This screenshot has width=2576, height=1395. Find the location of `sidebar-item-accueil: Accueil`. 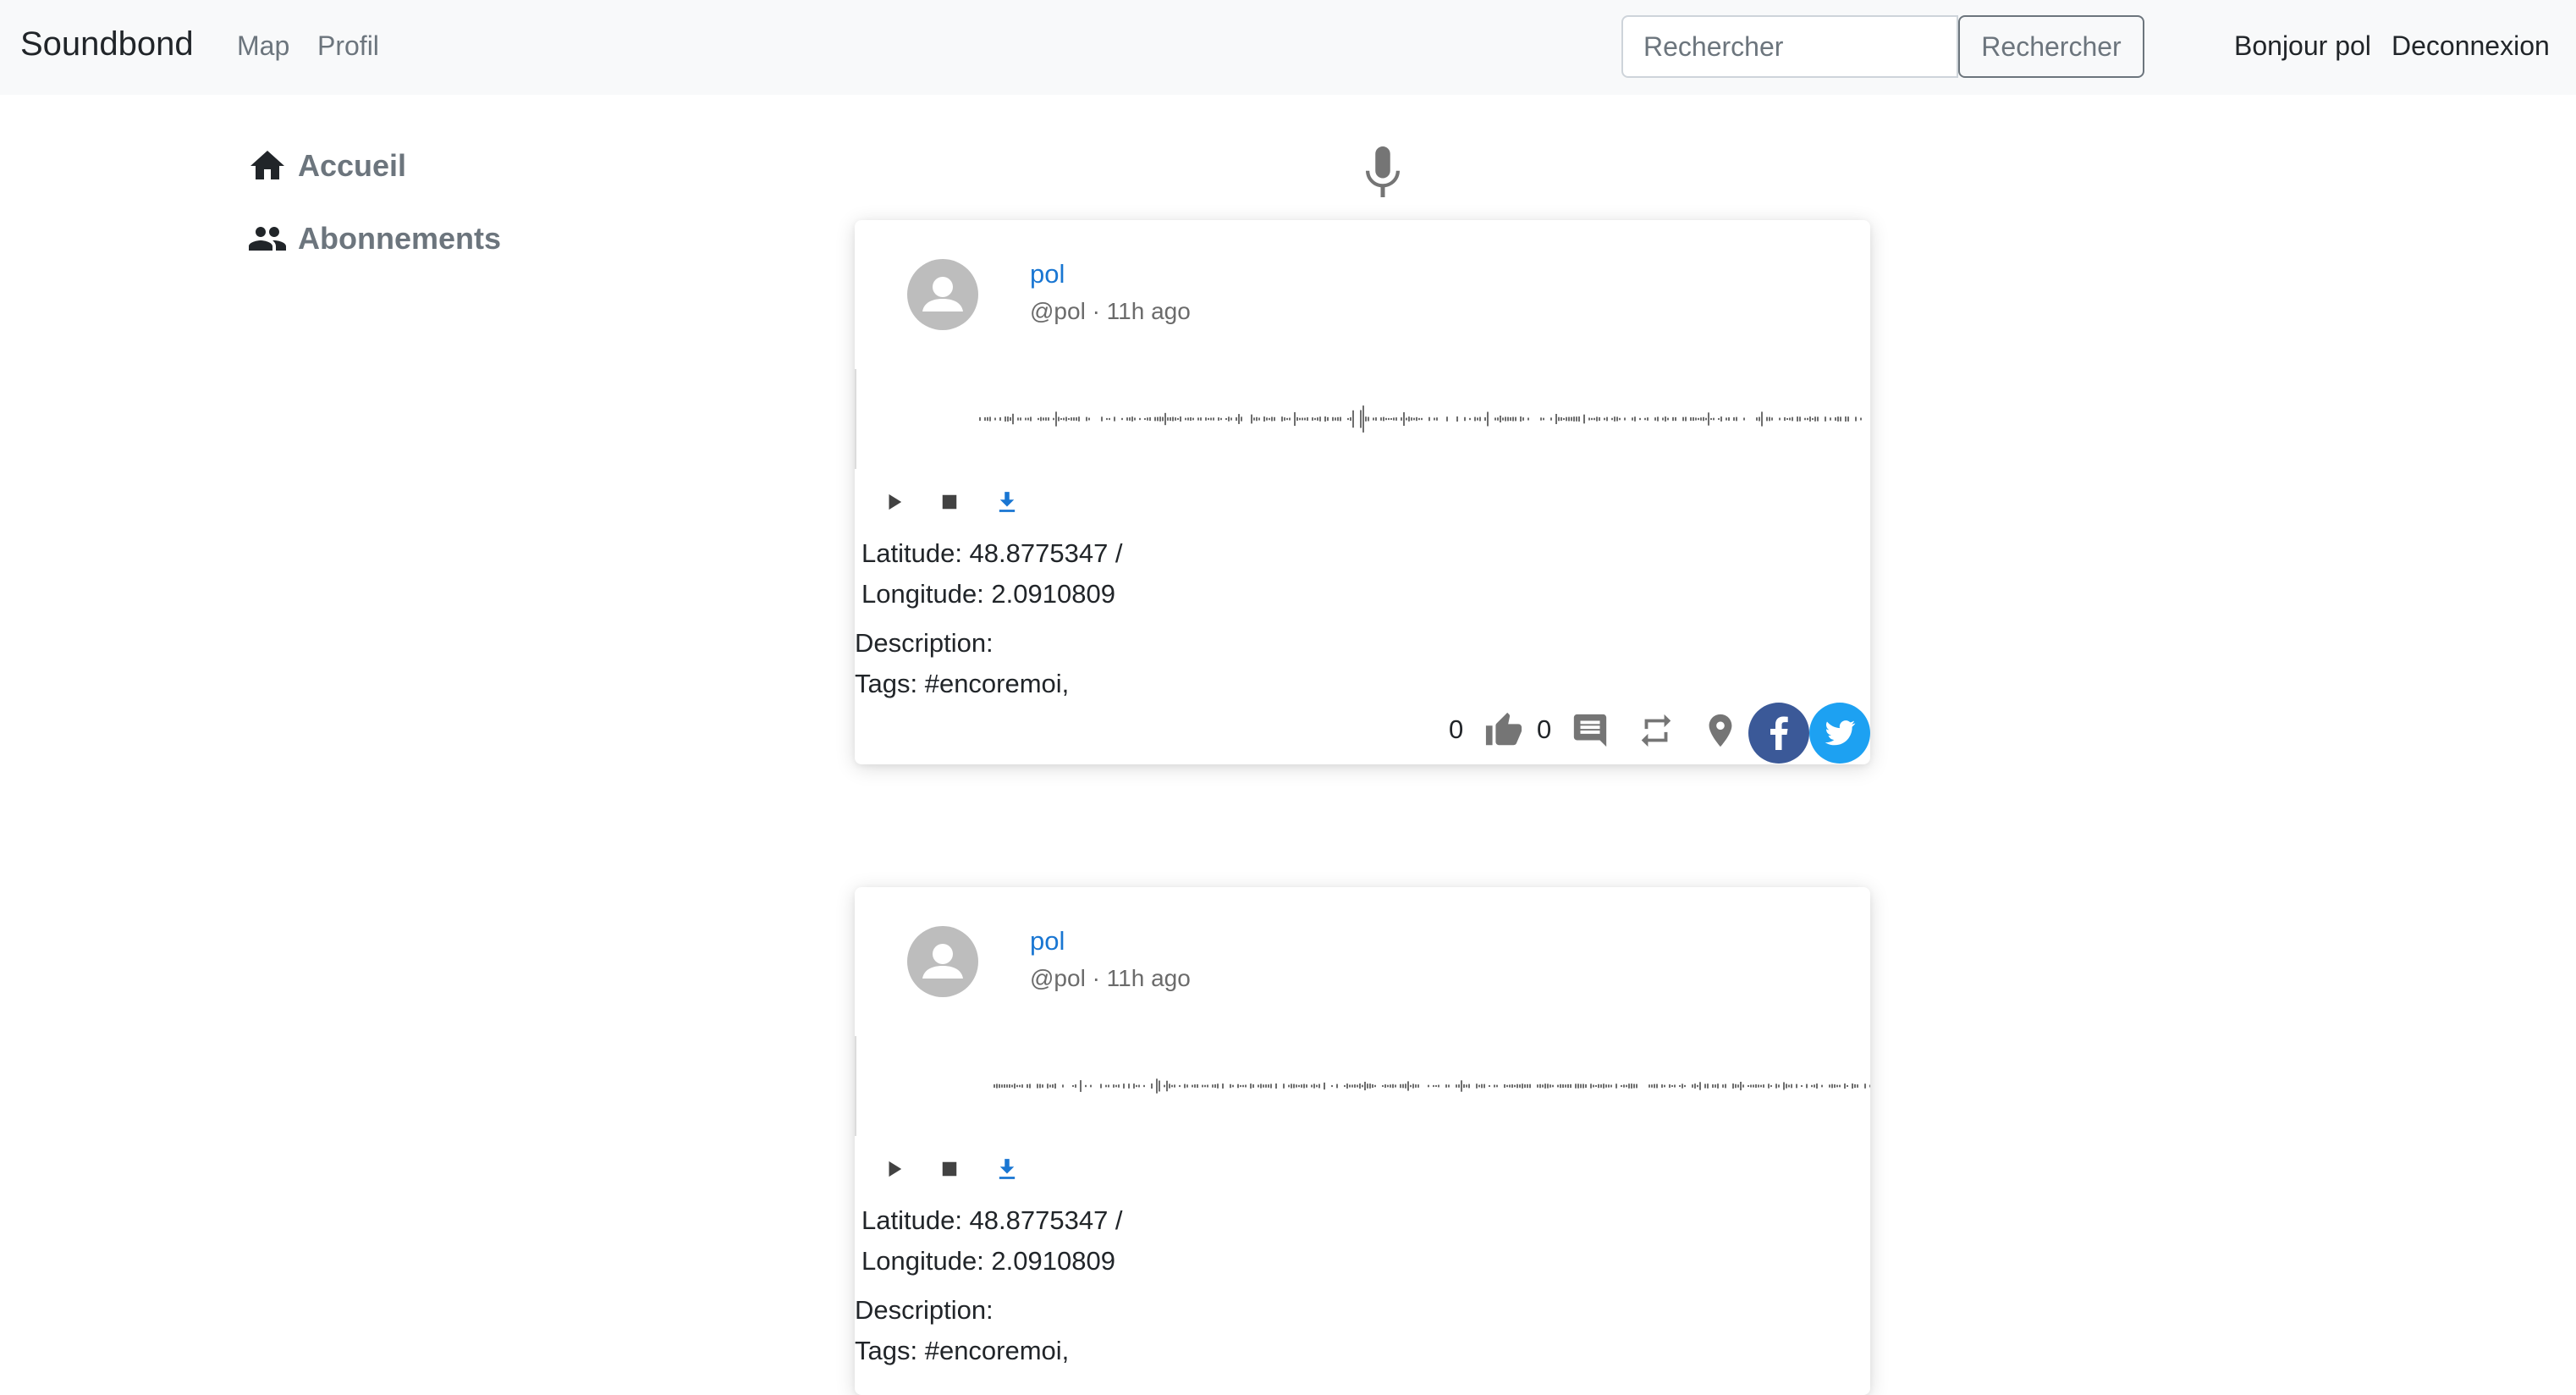

sidebar-item-accueil: Accueil is located at coordinates (326, 166).